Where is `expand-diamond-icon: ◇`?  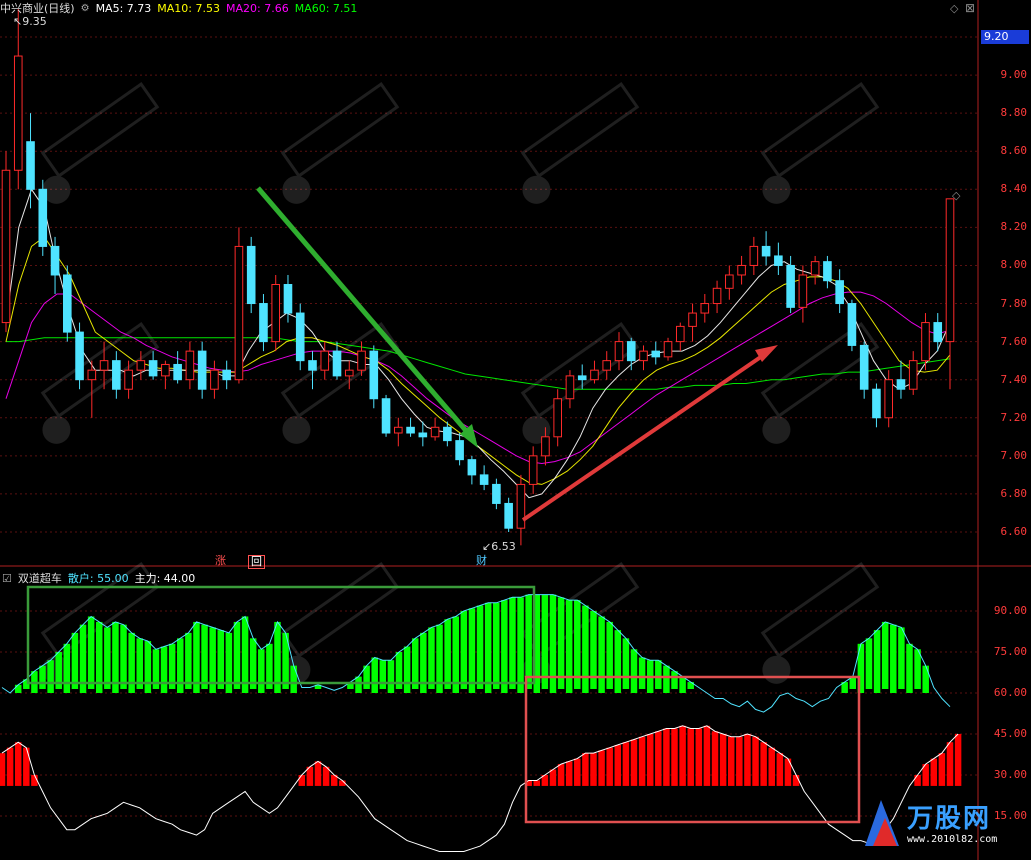
expand-diamond-icon: ◇ is located at coordinates (954, 8).